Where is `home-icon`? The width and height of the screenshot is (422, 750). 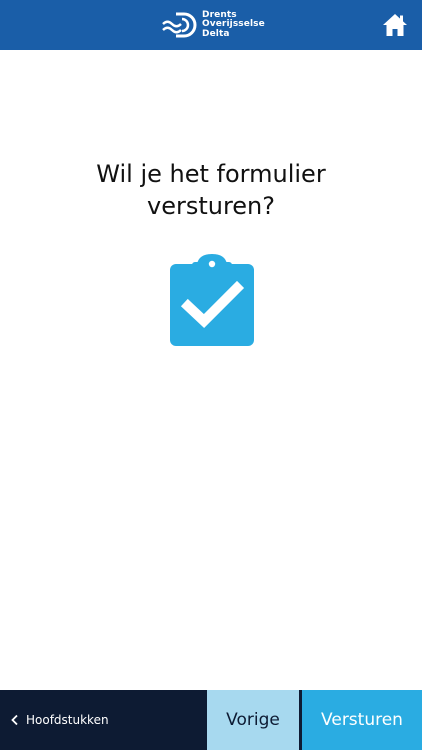
home-icon is located at coordinates (395, 25).